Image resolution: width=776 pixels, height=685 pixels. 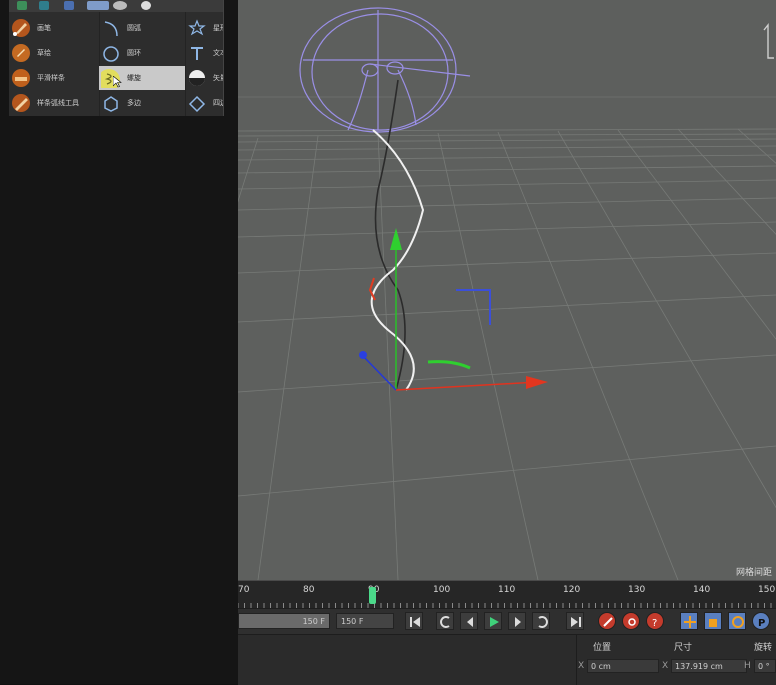 I want to click on ruler-tick-label: 70, so click(x=244, y=590).